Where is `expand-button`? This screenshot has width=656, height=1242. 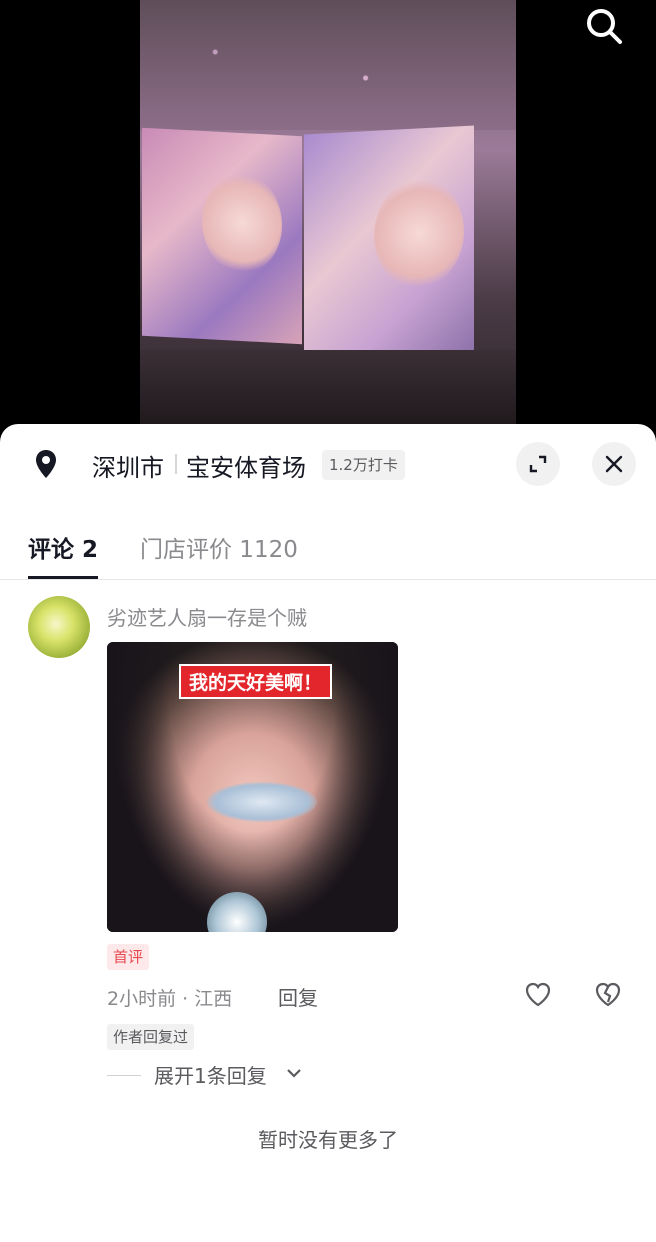
expand-button is located at coordinates (538, 464).